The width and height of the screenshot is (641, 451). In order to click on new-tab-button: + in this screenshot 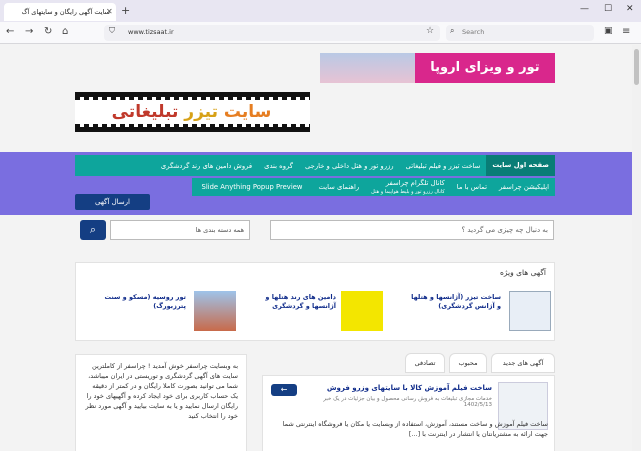, I will do `click(125, 10)`.